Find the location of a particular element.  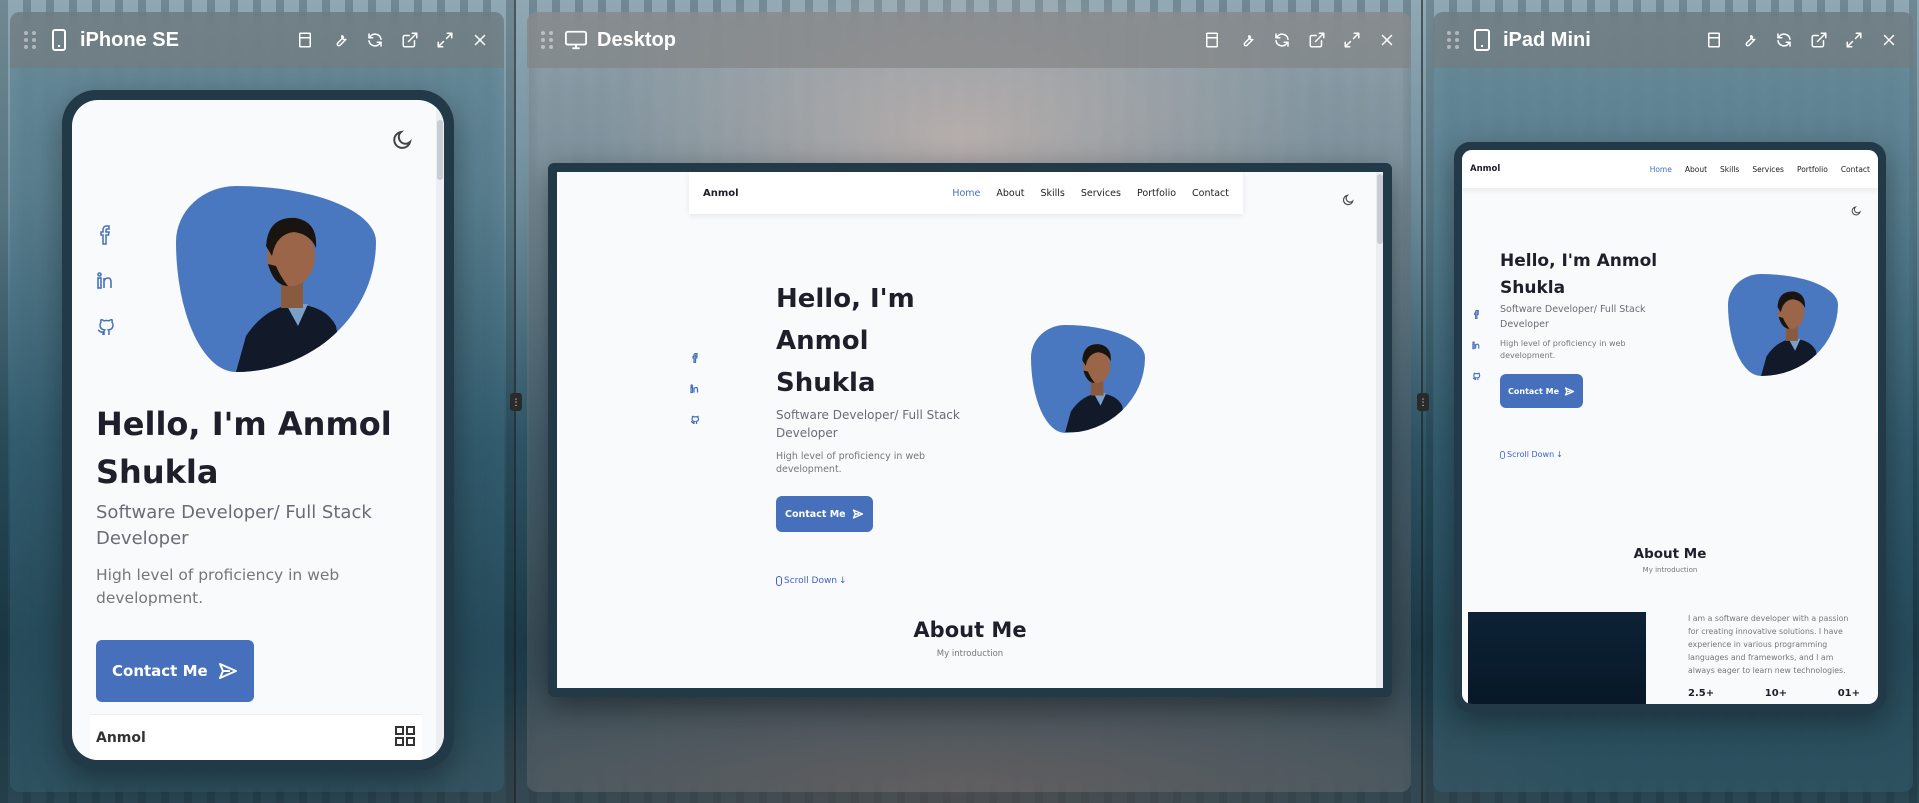

monitor-icon is located at coordinates (576, 40).